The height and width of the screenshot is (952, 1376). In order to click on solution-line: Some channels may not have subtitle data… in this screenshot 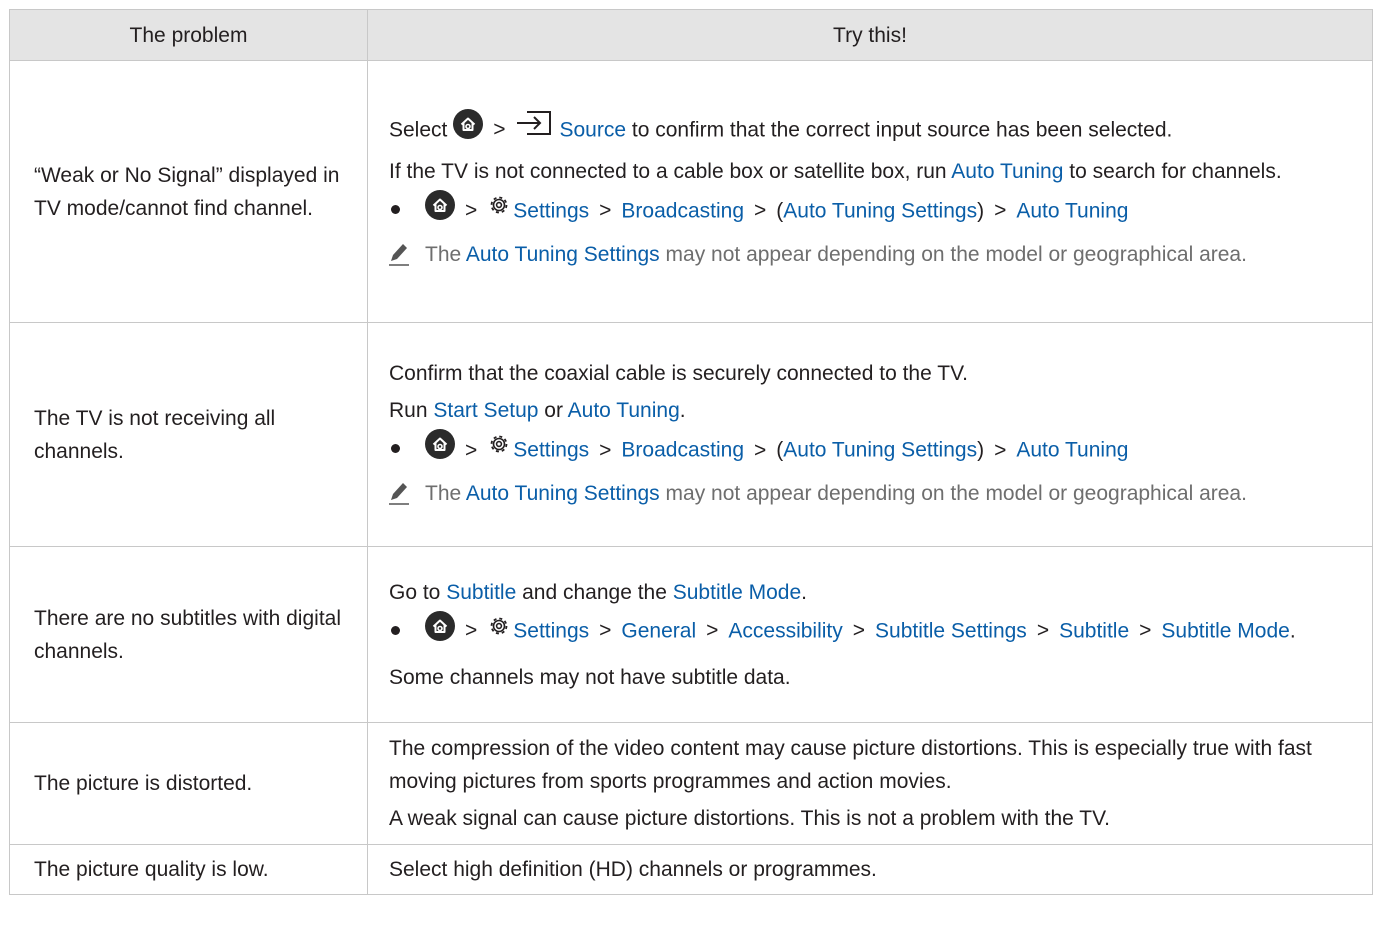, I will do `click(590, 677)`.